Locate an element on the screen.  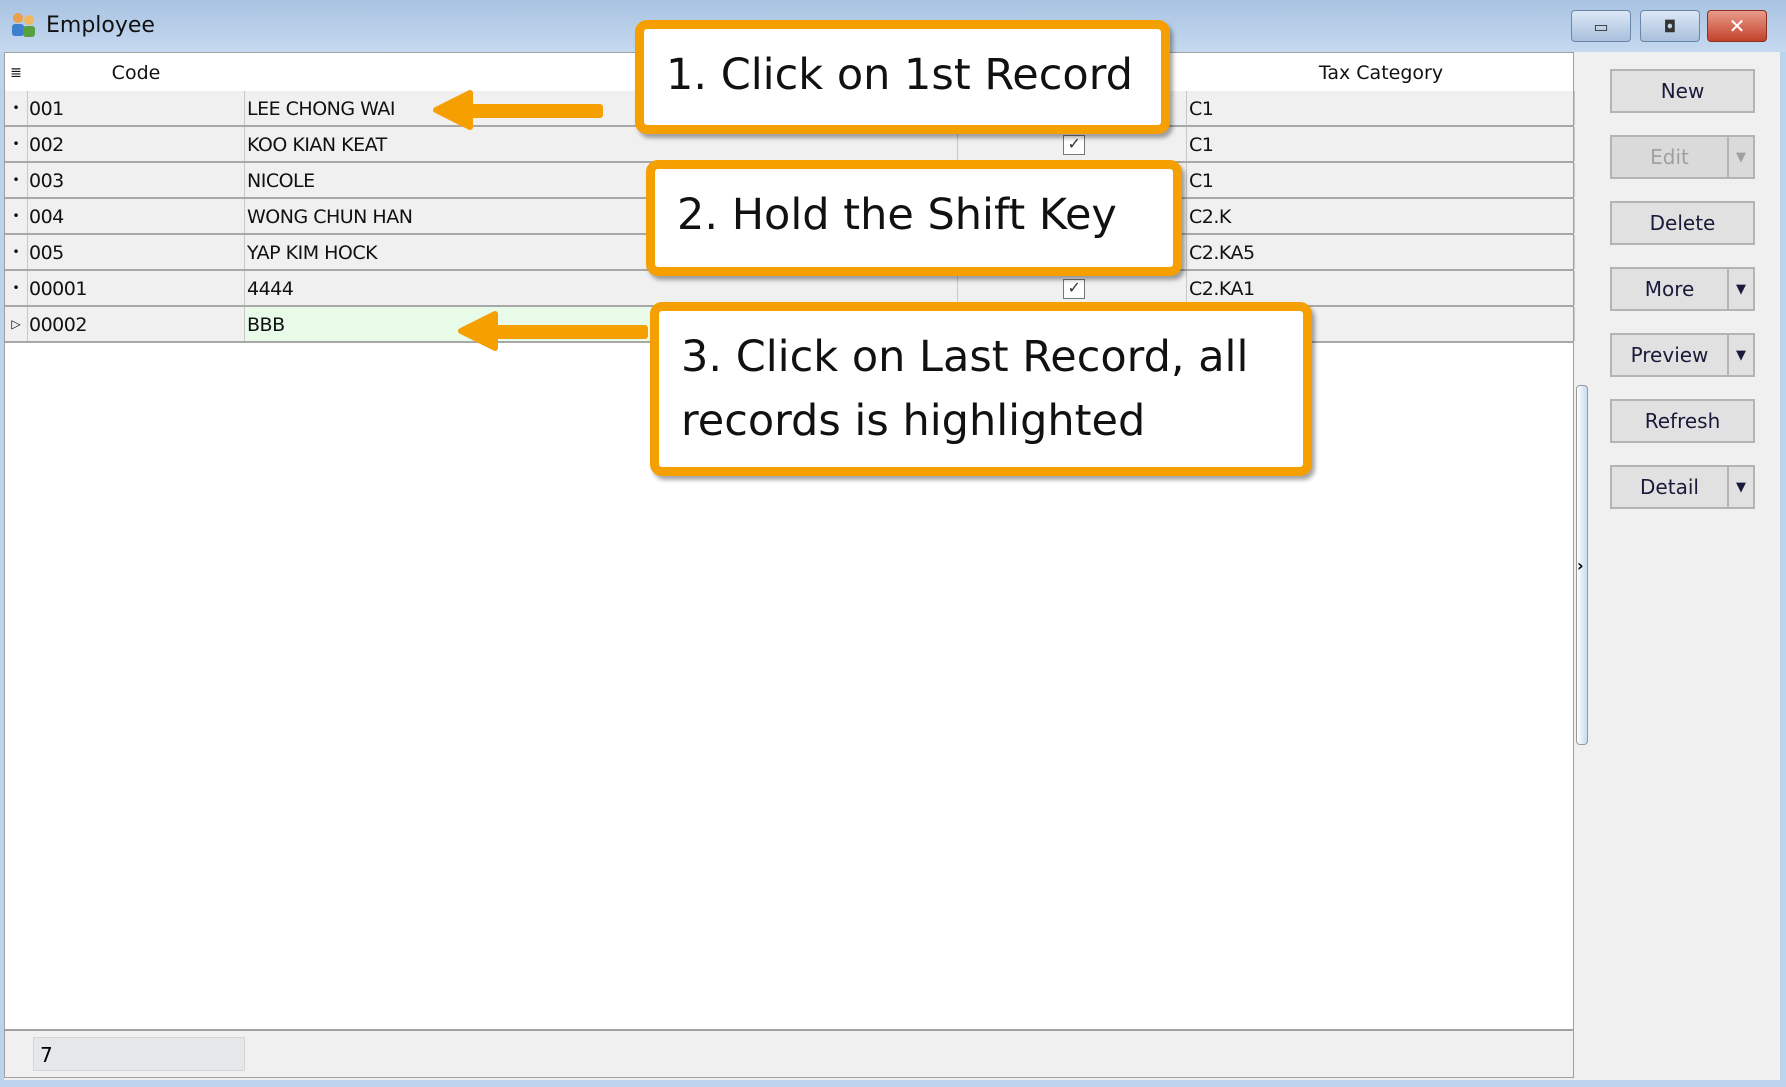
column-header-tax-category: Tax Category is located at coordinates (1381, 72).